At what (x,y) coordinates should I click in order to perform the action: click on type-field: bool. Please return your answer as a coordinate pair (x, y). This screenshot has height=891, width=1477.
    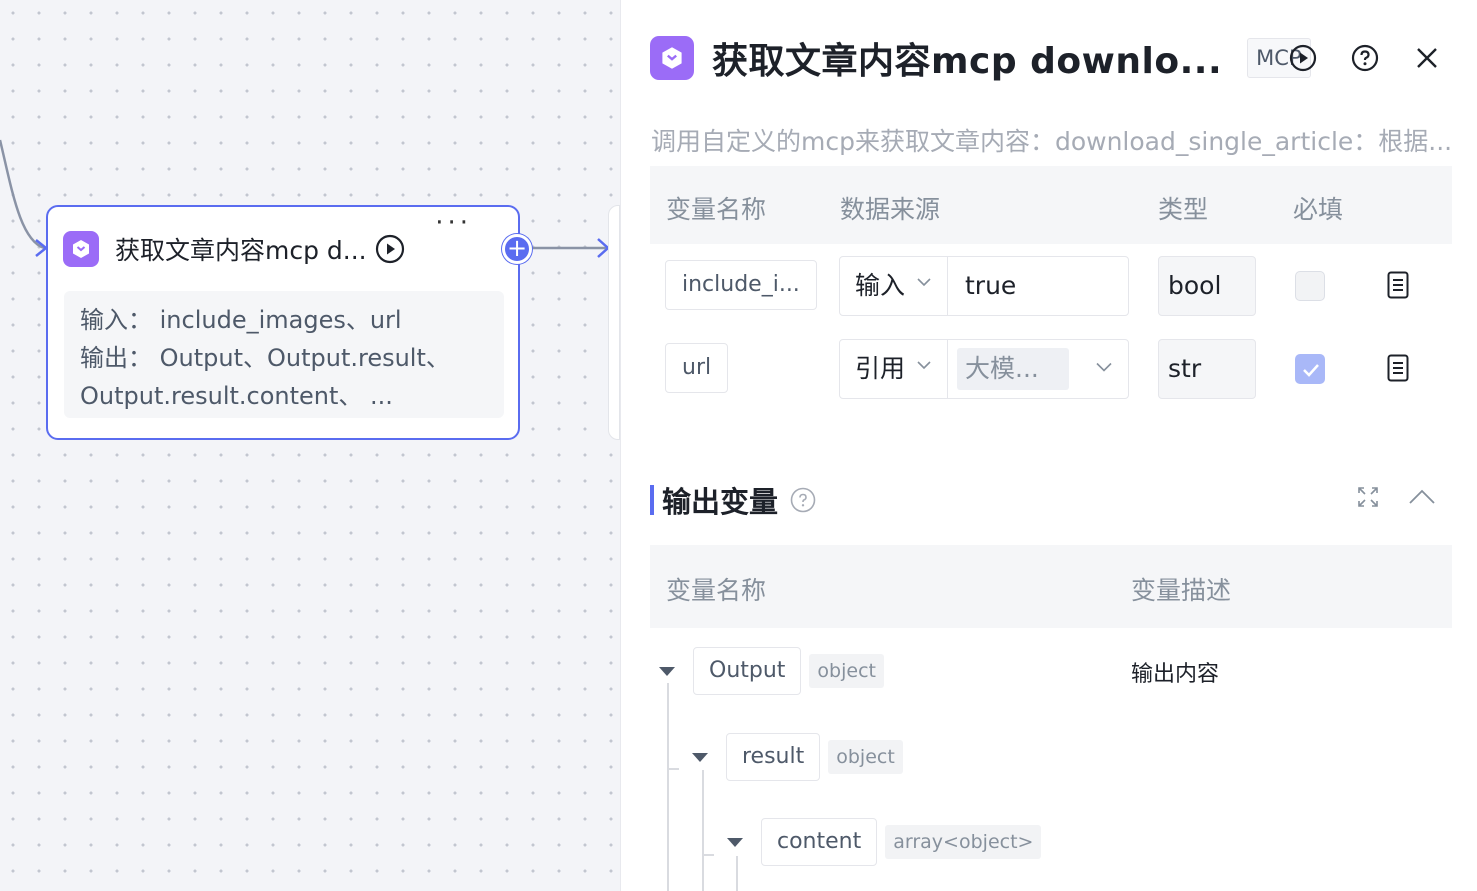
    Looking at the image, I should click on (1207, 286).